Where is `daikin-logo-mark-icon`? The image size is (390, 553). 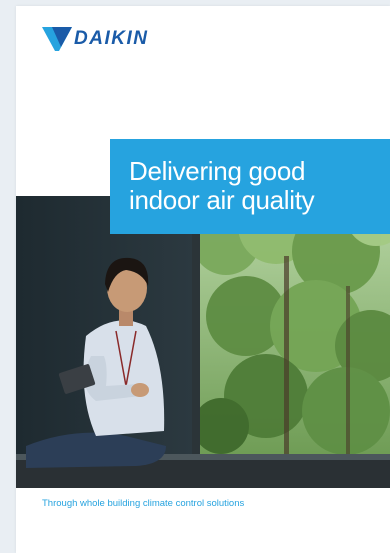 daikin-logo-mark-icon is located at coordinates (57, 39).